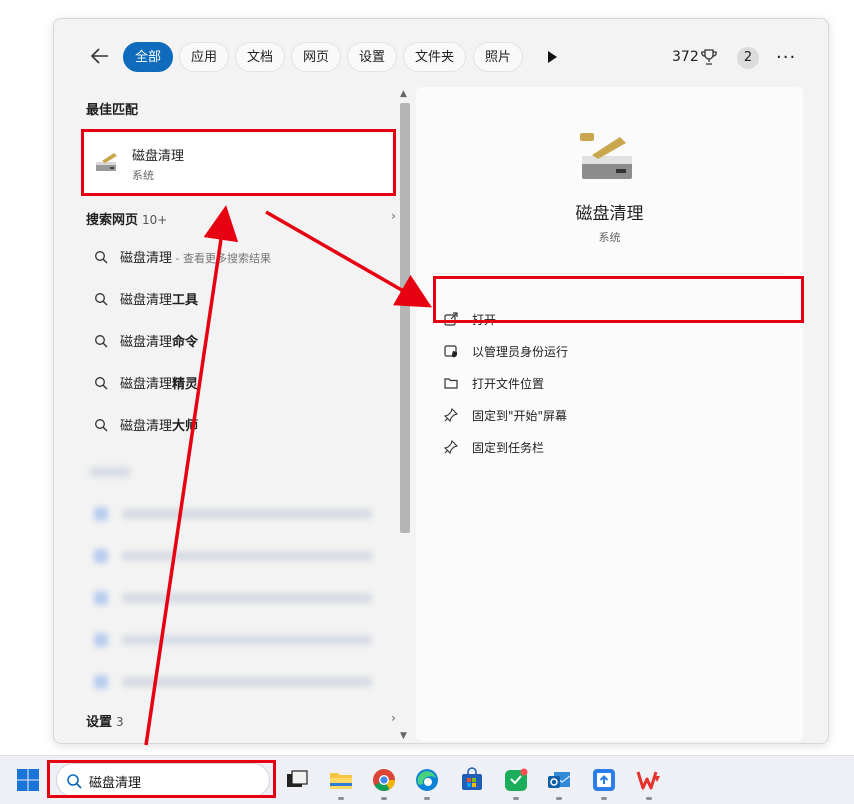 Image resolution: width=854 pixels, height=804 pixels. I want to click on tab-web: 网页, so click(316, 57).